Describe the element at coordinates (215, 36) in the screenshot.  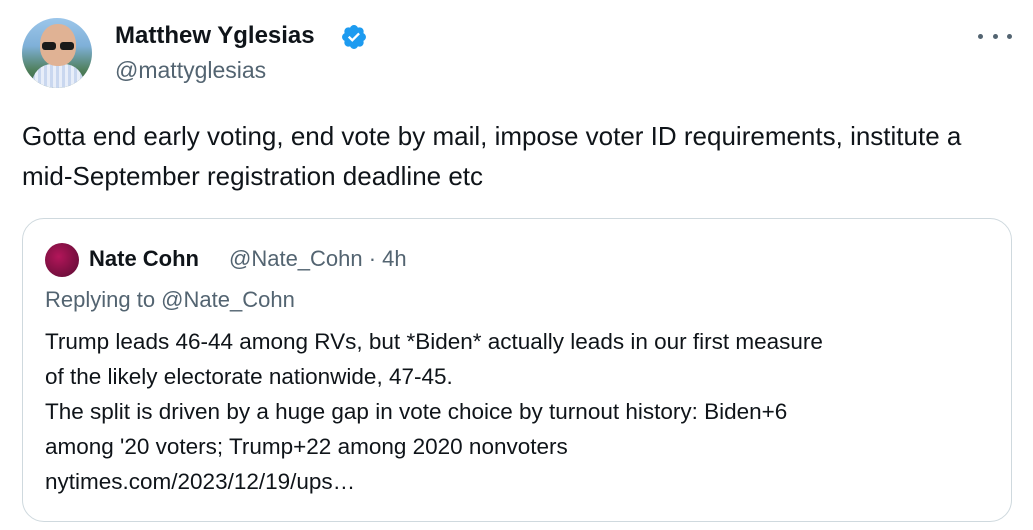
I see `author-display-name: Matthew Yglesias` at that location.